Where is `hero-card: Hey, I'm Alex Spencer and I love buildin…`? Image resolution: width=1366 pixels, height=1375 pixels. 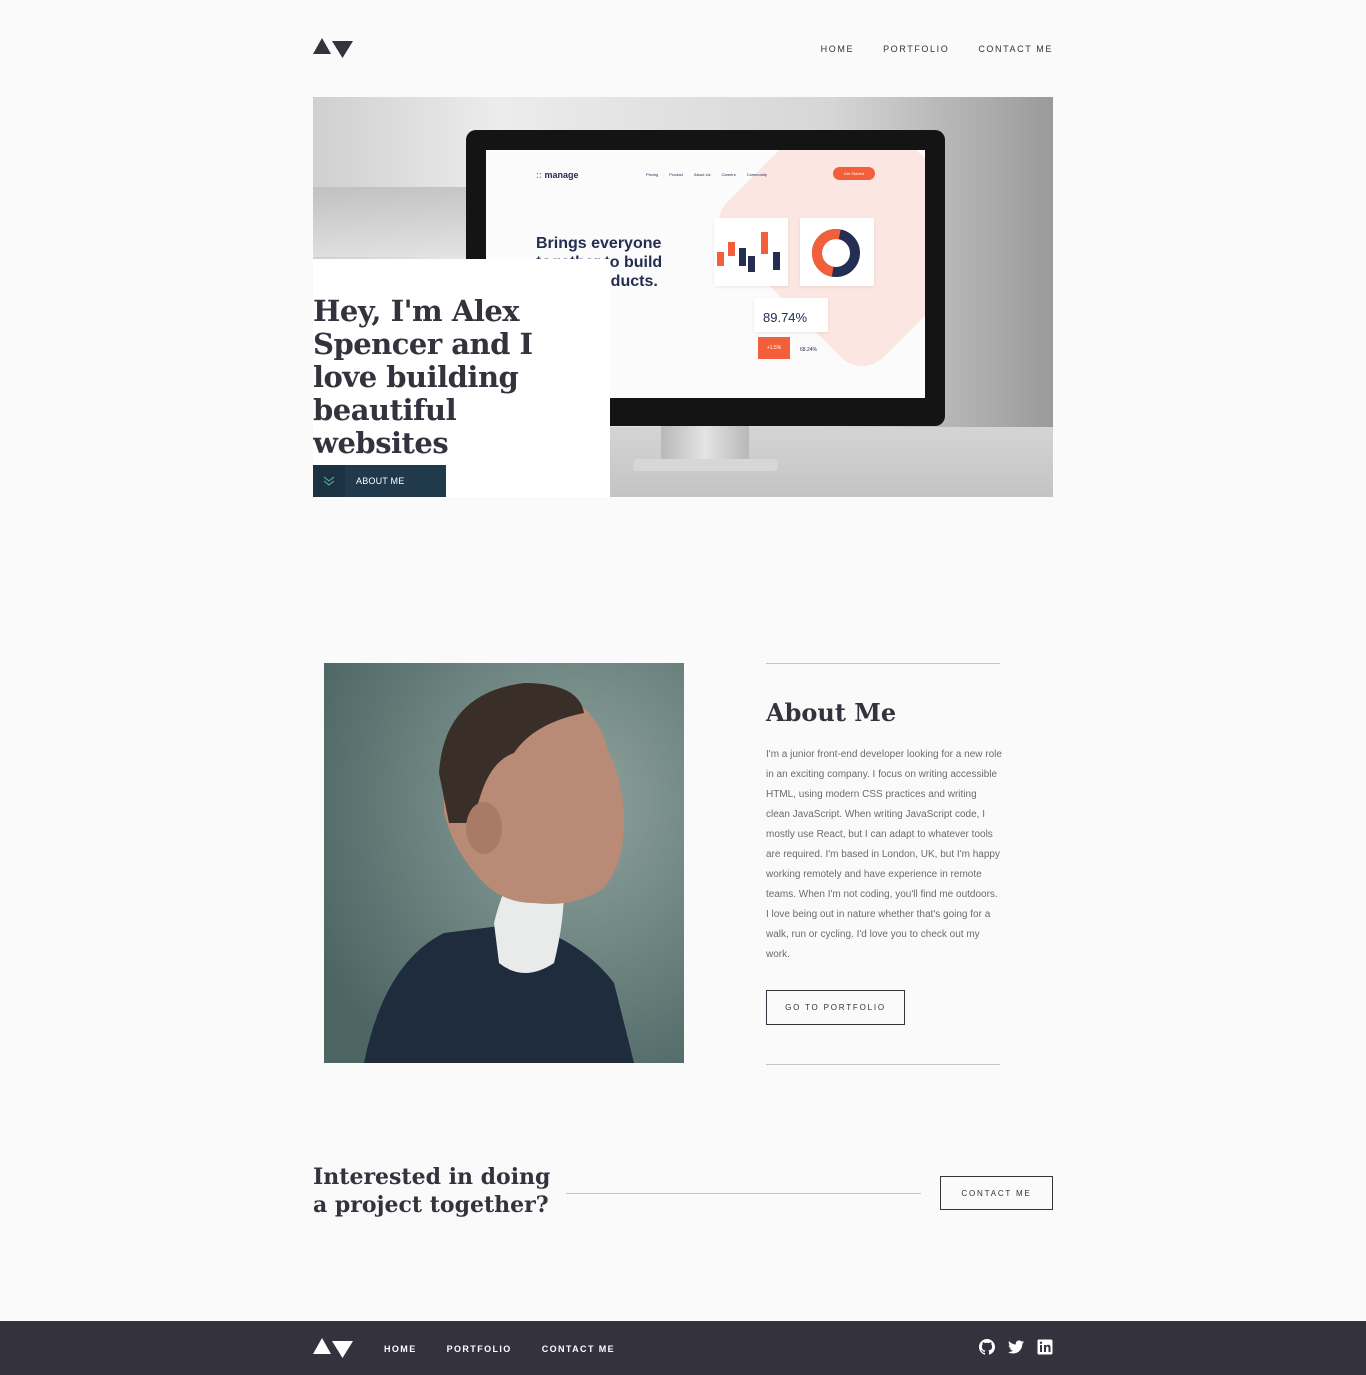 hero-card: Hey, I'm Alex Spencer and I love buildin… is located at coordinates (461, 378).